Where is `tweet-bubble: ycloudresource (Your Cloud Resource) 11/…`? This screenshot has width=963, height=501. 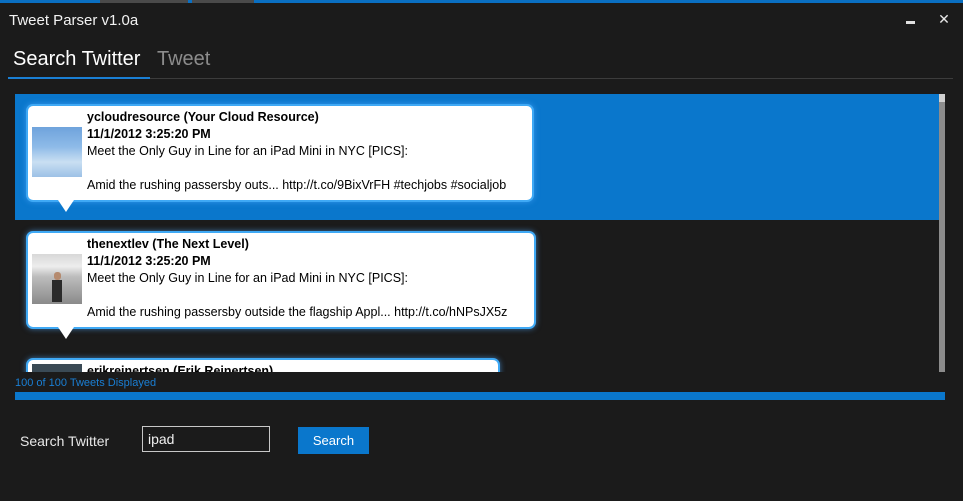 tweet-bubble: ycloudresource (Your Cloud Resource) 11/… is located at coordinates (280, 158).